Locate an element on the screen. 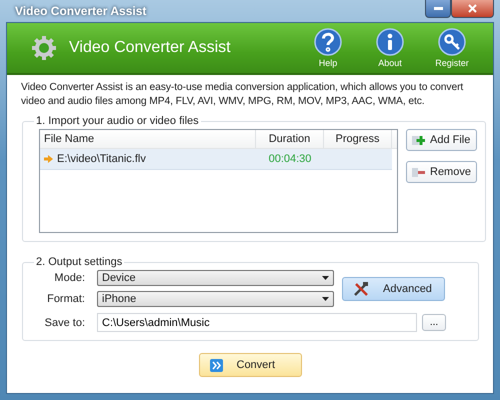 This screenshot has width=500, height=400. minimize-button is located at coordinates (438, 9).